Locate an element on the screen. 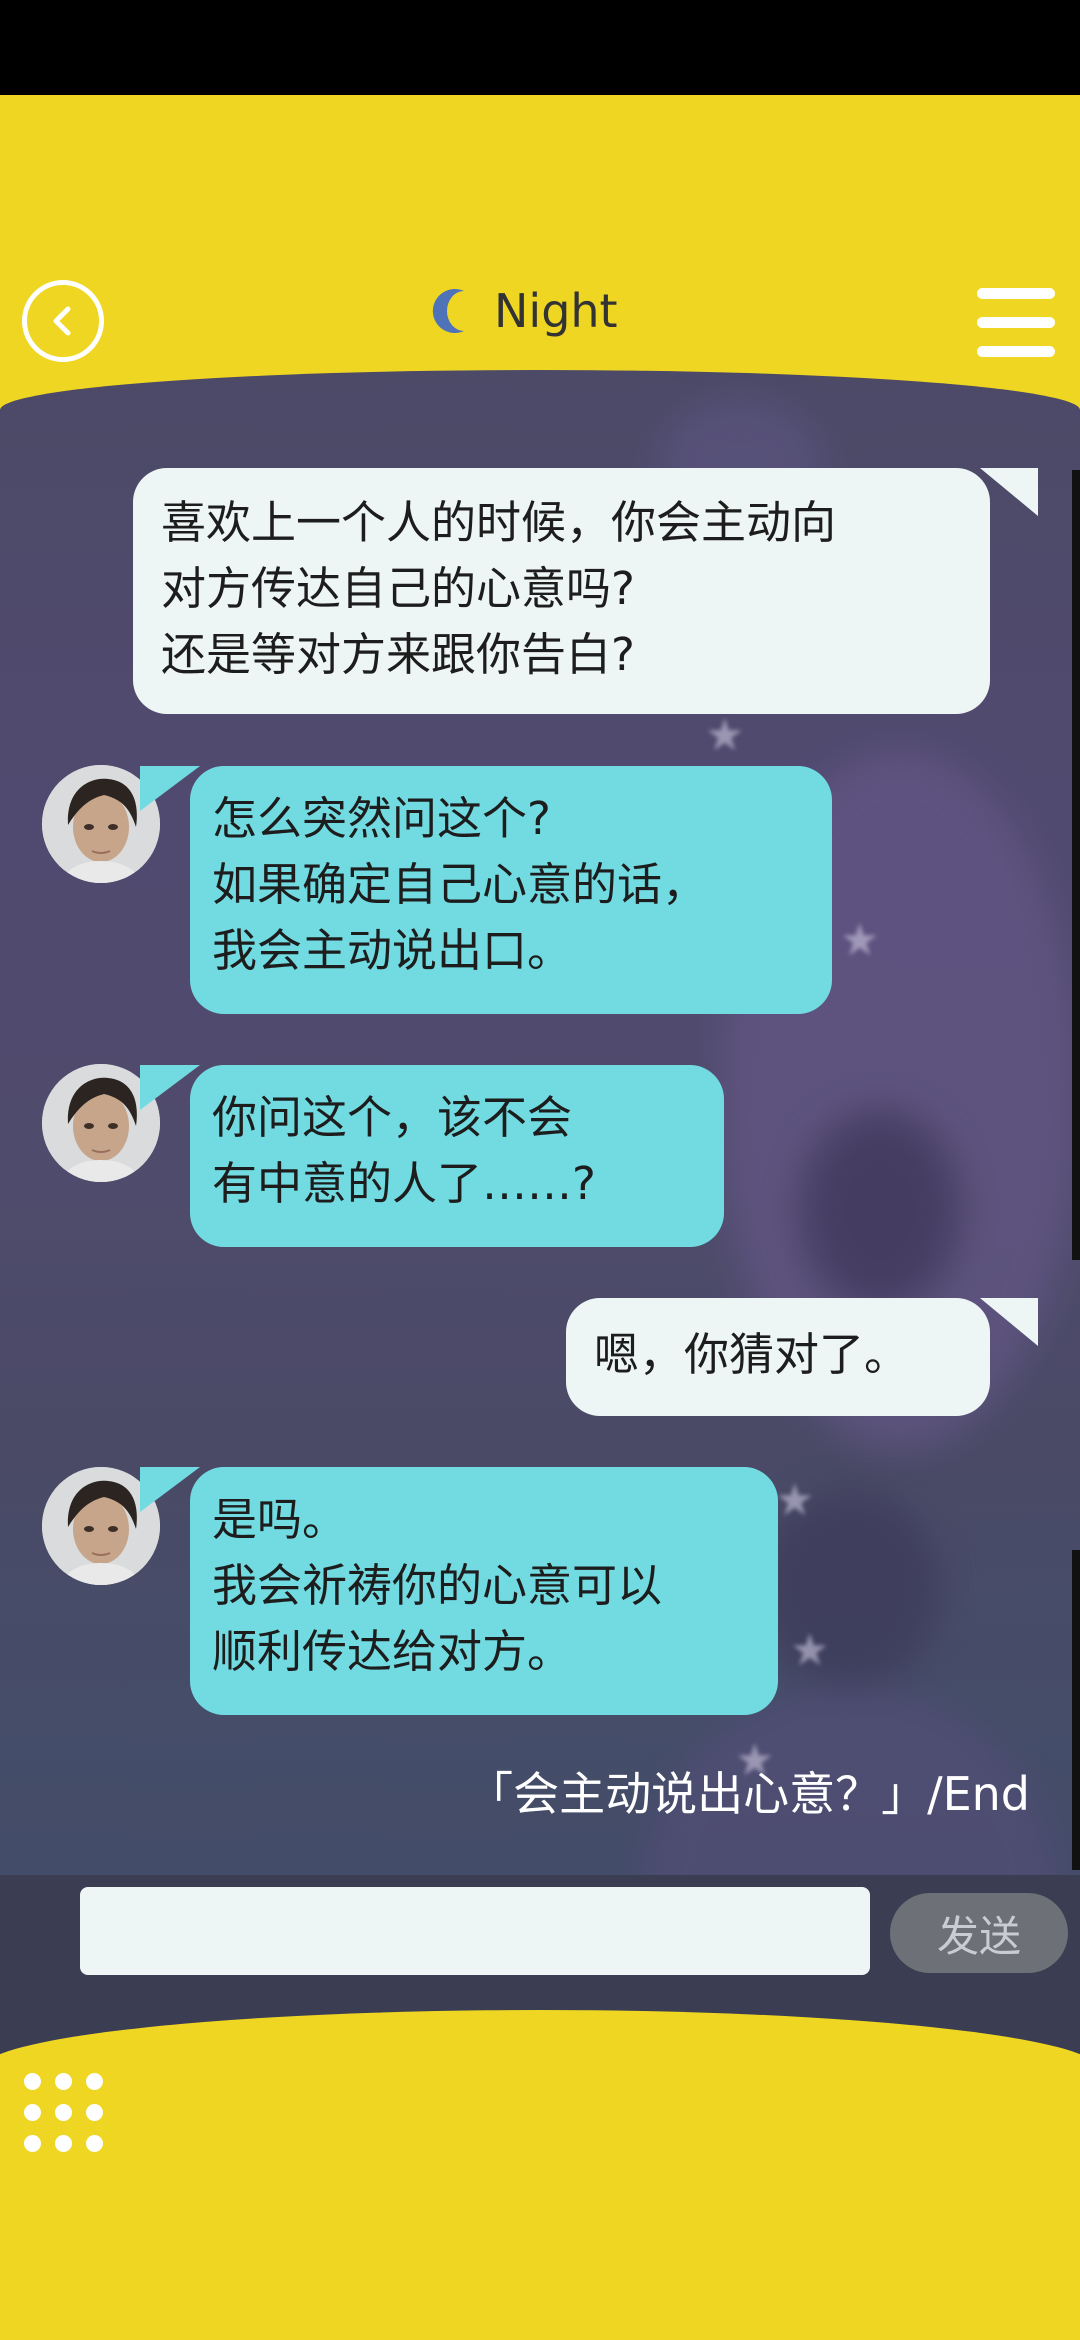 The height and width of the screenshot is (2340, 1080). bot-message: 怎么突然问这个? 如果确定自己心意的话， 我会主动说出口。 is located at coordinates (511, 890).